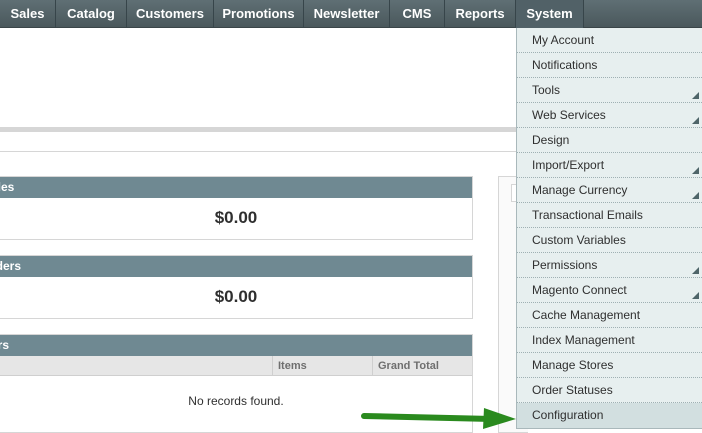  I want to click on menu-item-label: Manage Currency, so click(580, 190).